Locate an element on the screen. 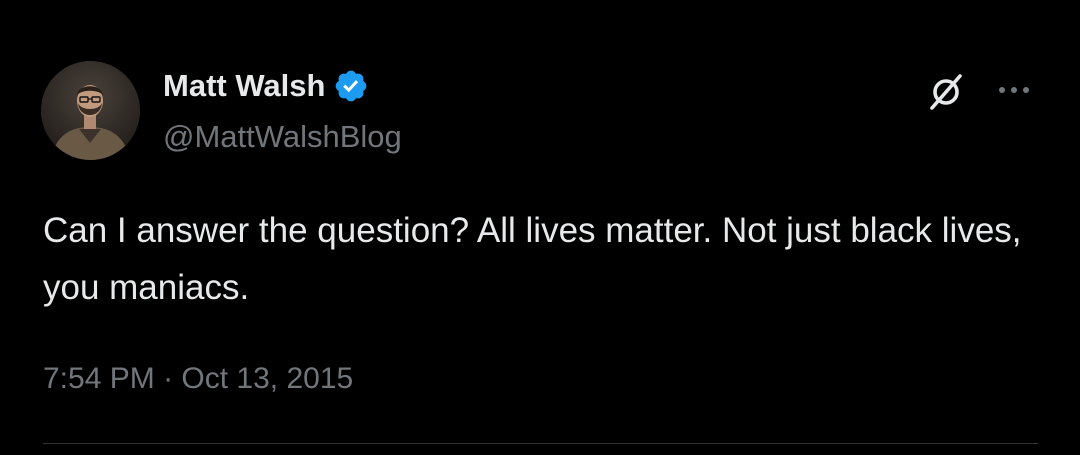  verified-badge-icon is located at coordinates (351, 86).